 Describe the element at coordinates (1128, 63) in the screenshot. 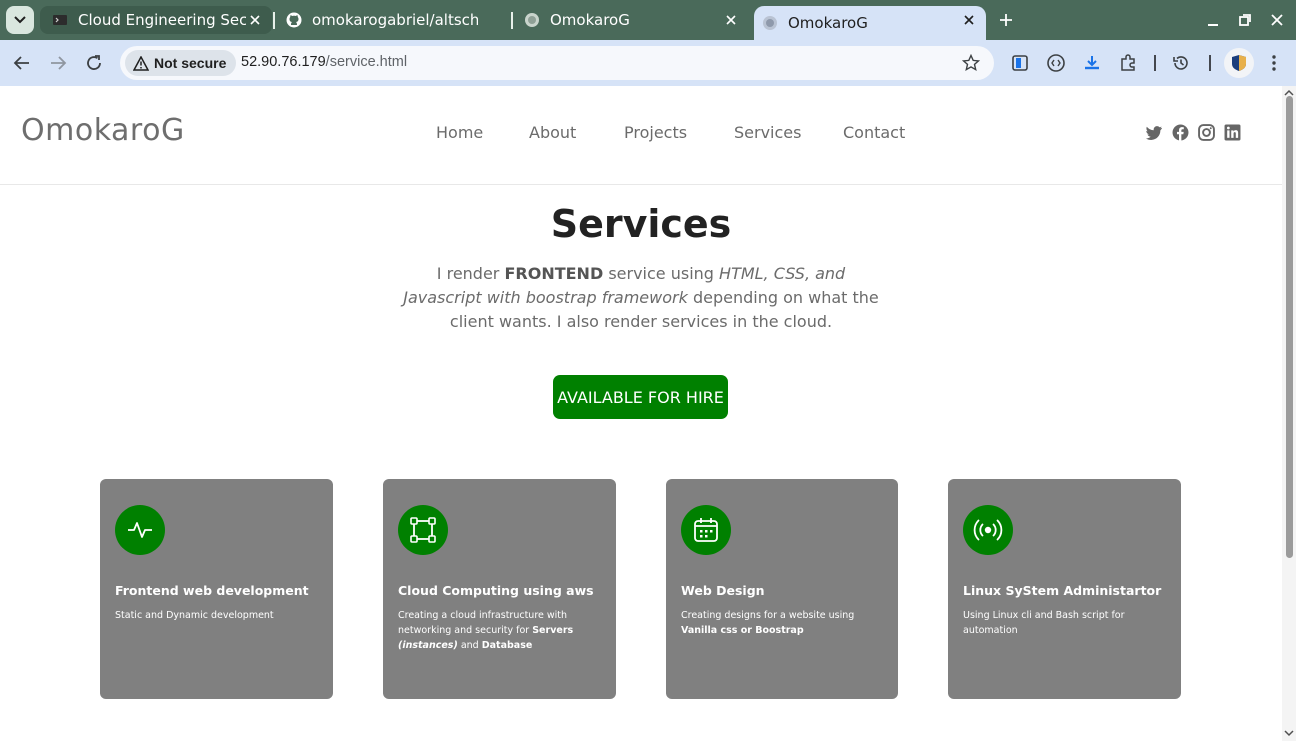

I see `extensions-puzzle-icon` at that location.